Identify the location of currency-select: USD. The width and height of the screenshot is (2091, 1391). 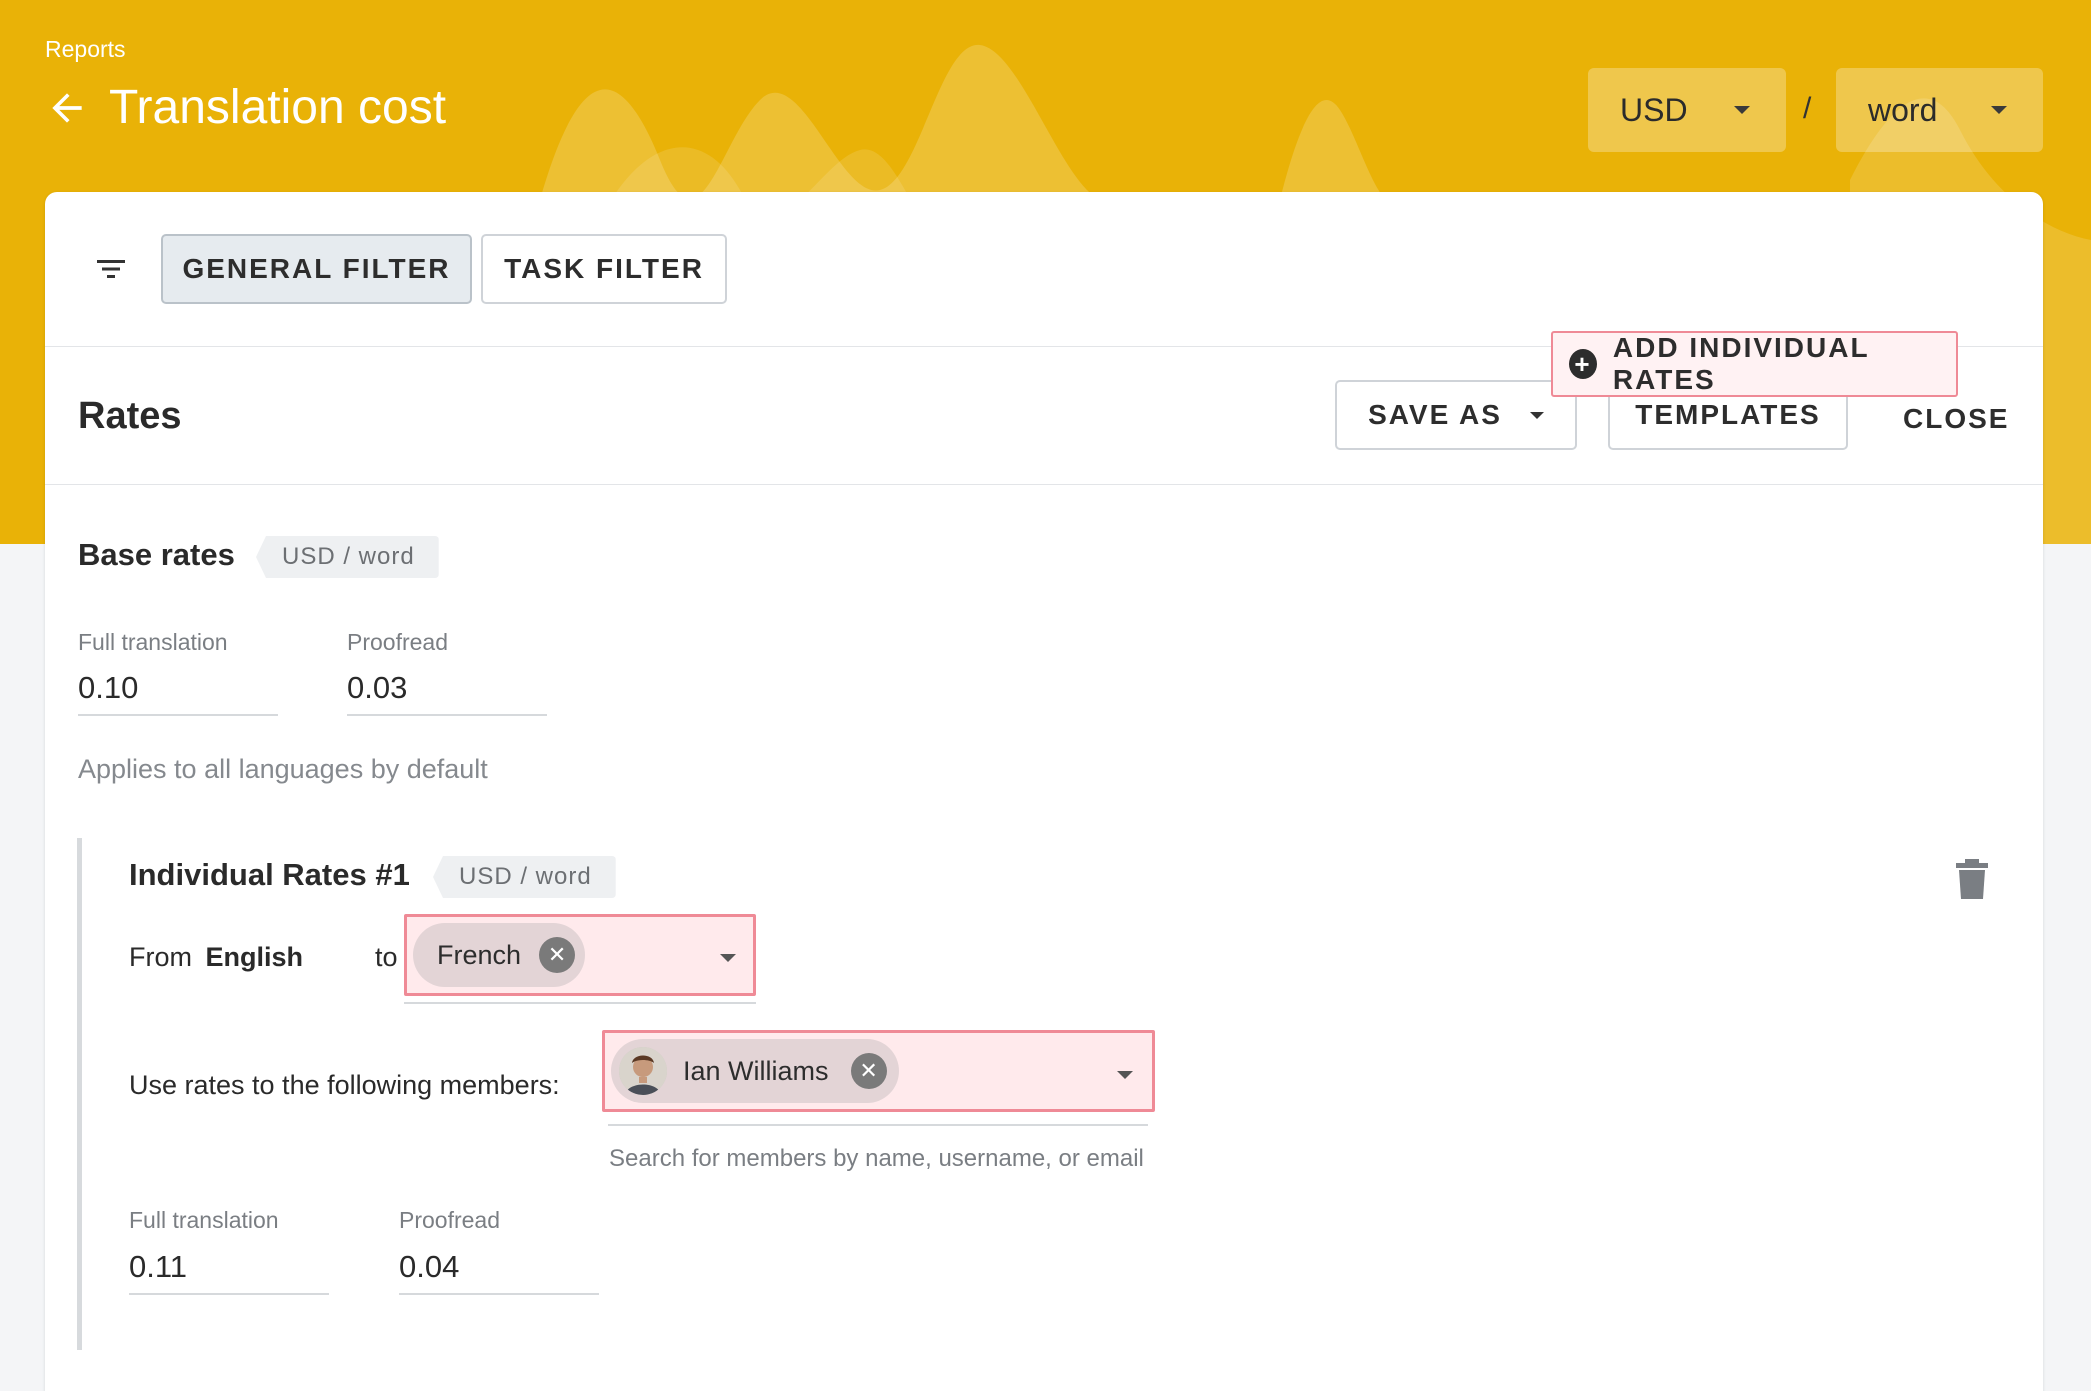
(1687, 110).